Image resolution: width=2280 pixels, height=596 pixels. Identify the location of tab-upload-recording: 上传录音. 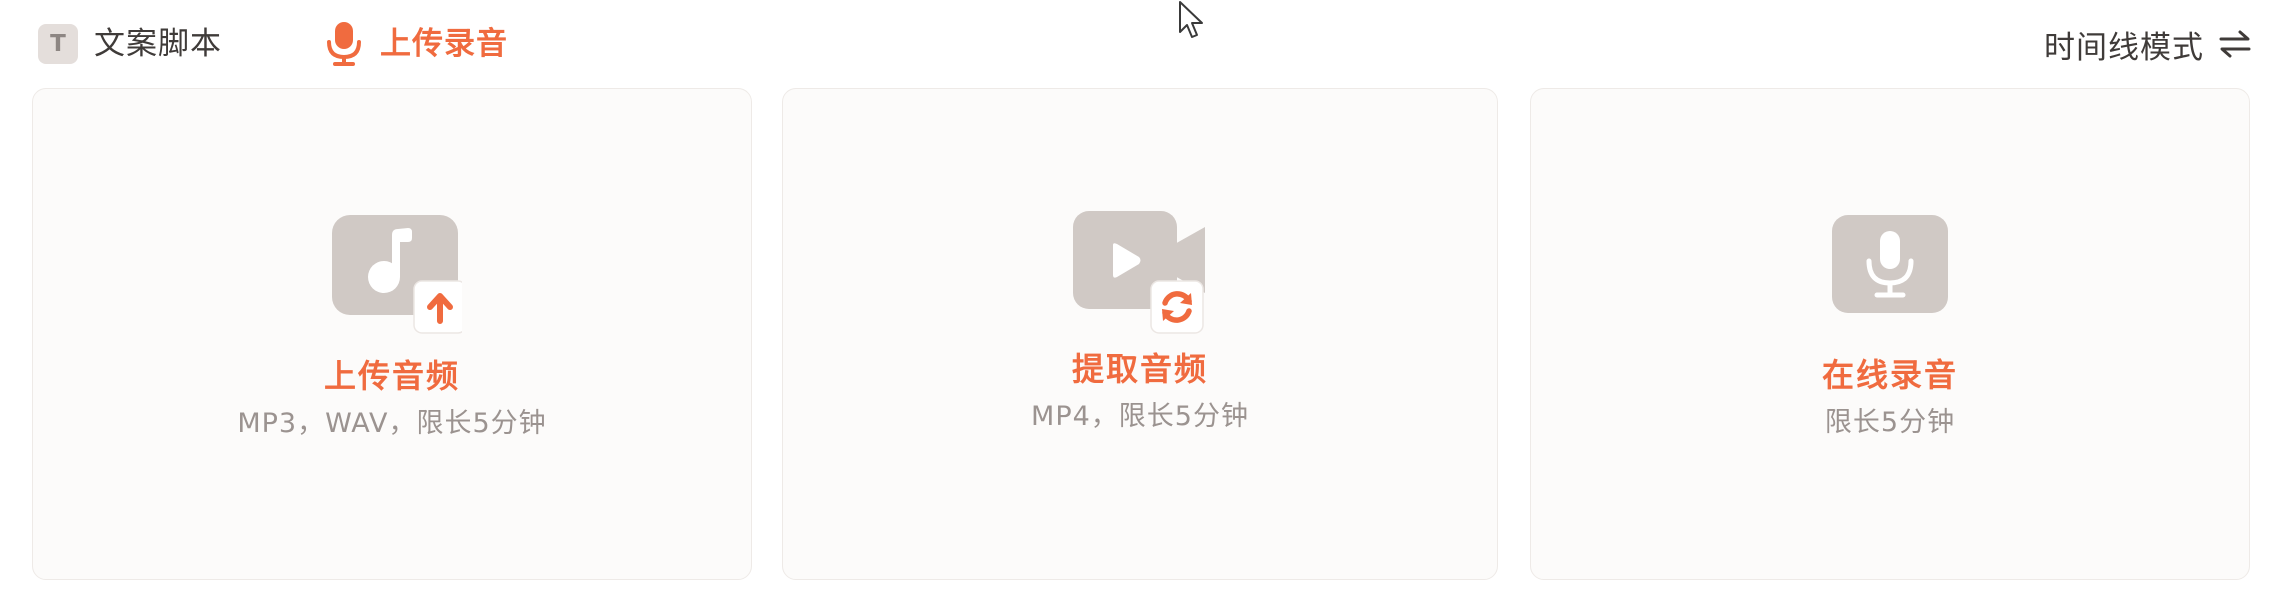
(417, 44).